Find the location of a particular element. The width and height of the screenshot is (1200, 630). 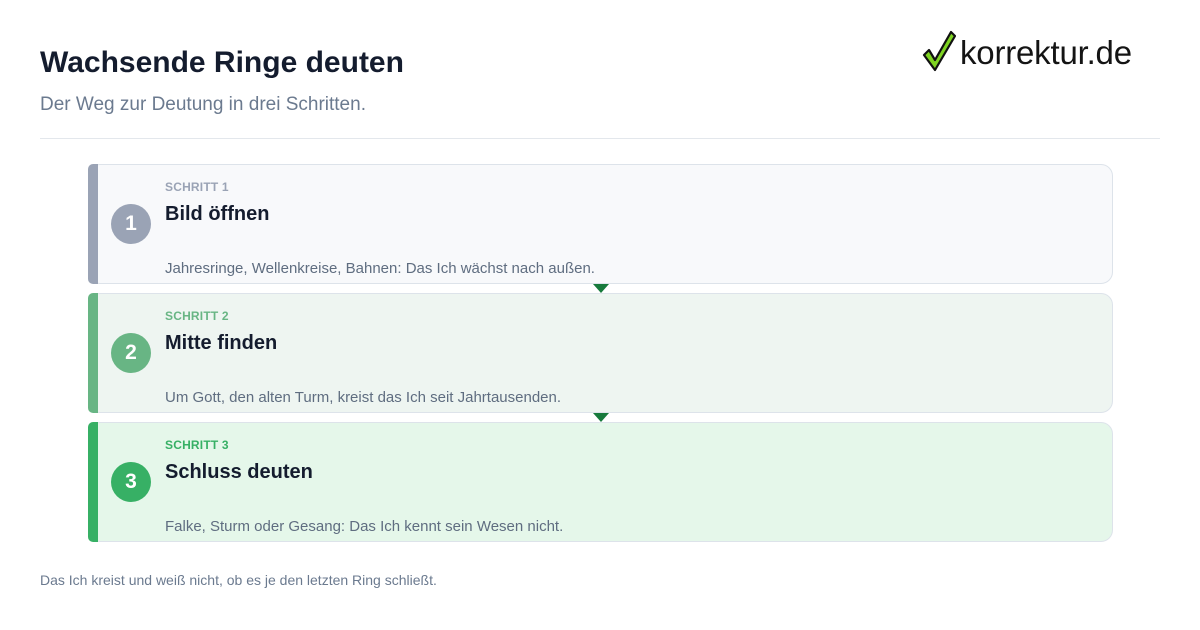

page-subtitle: Der Weg zur Deutung in drei Schritten. is located at coordinates (203, 104).